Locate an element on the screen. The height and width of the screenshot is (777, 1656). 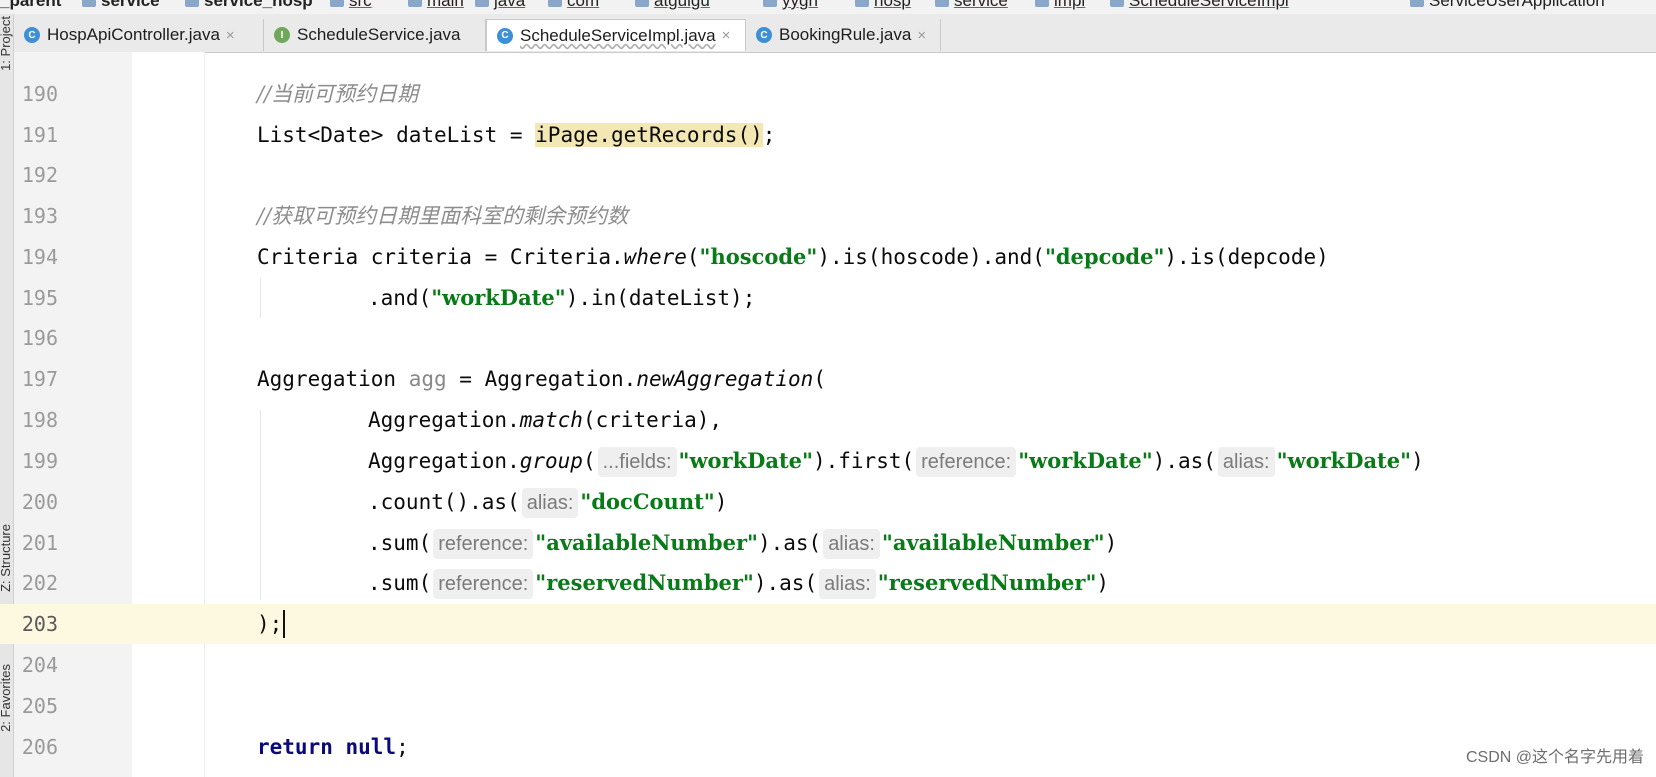
current-line-highlight is located at coordinates (828, 624).